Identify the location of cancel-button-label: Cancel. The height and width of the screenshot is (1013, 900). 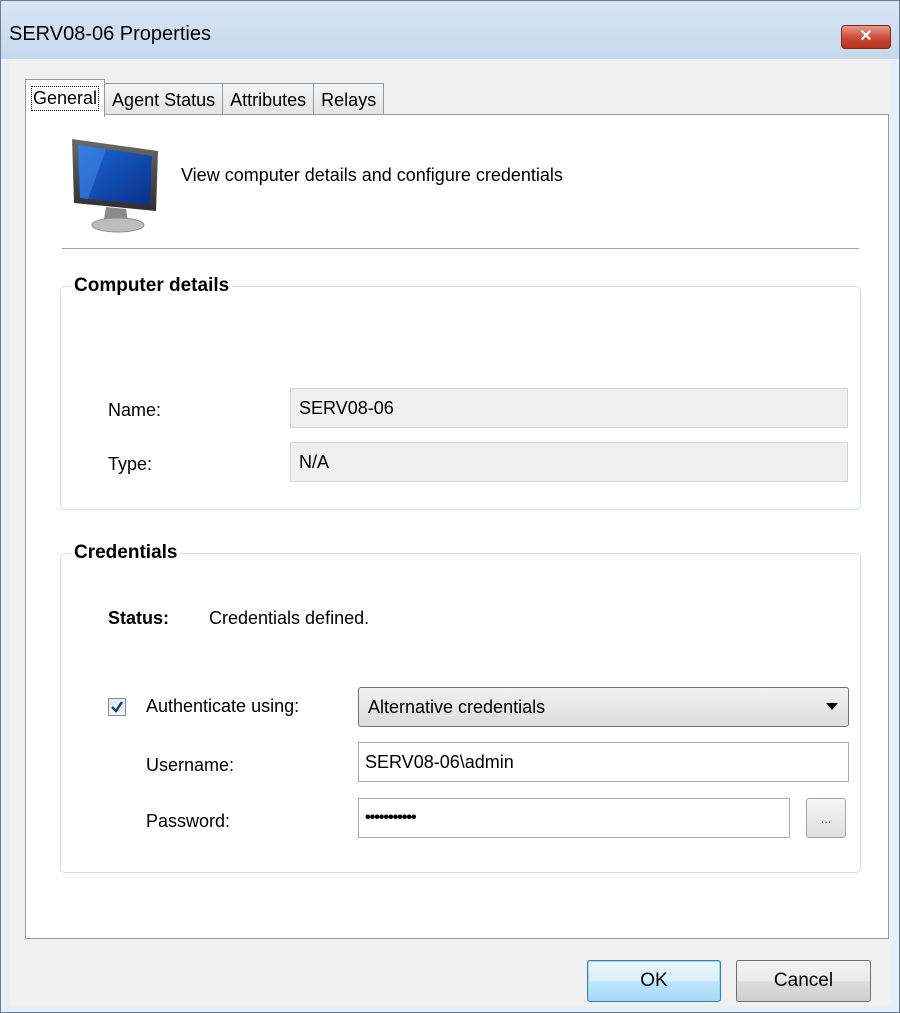
(803, 980).